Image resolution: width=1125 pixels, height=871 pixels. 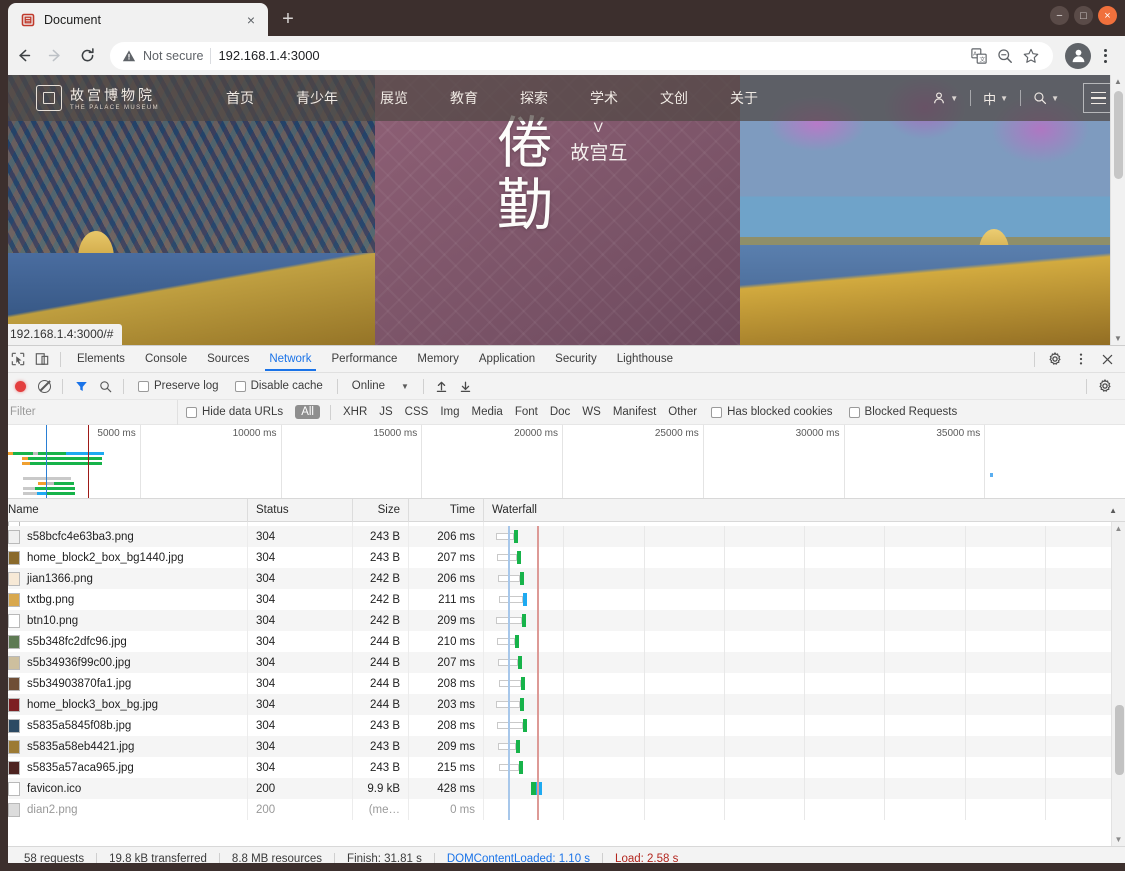 I want to click on blocked-requests-option: Blocked Requests, so click(x=903, y=412).